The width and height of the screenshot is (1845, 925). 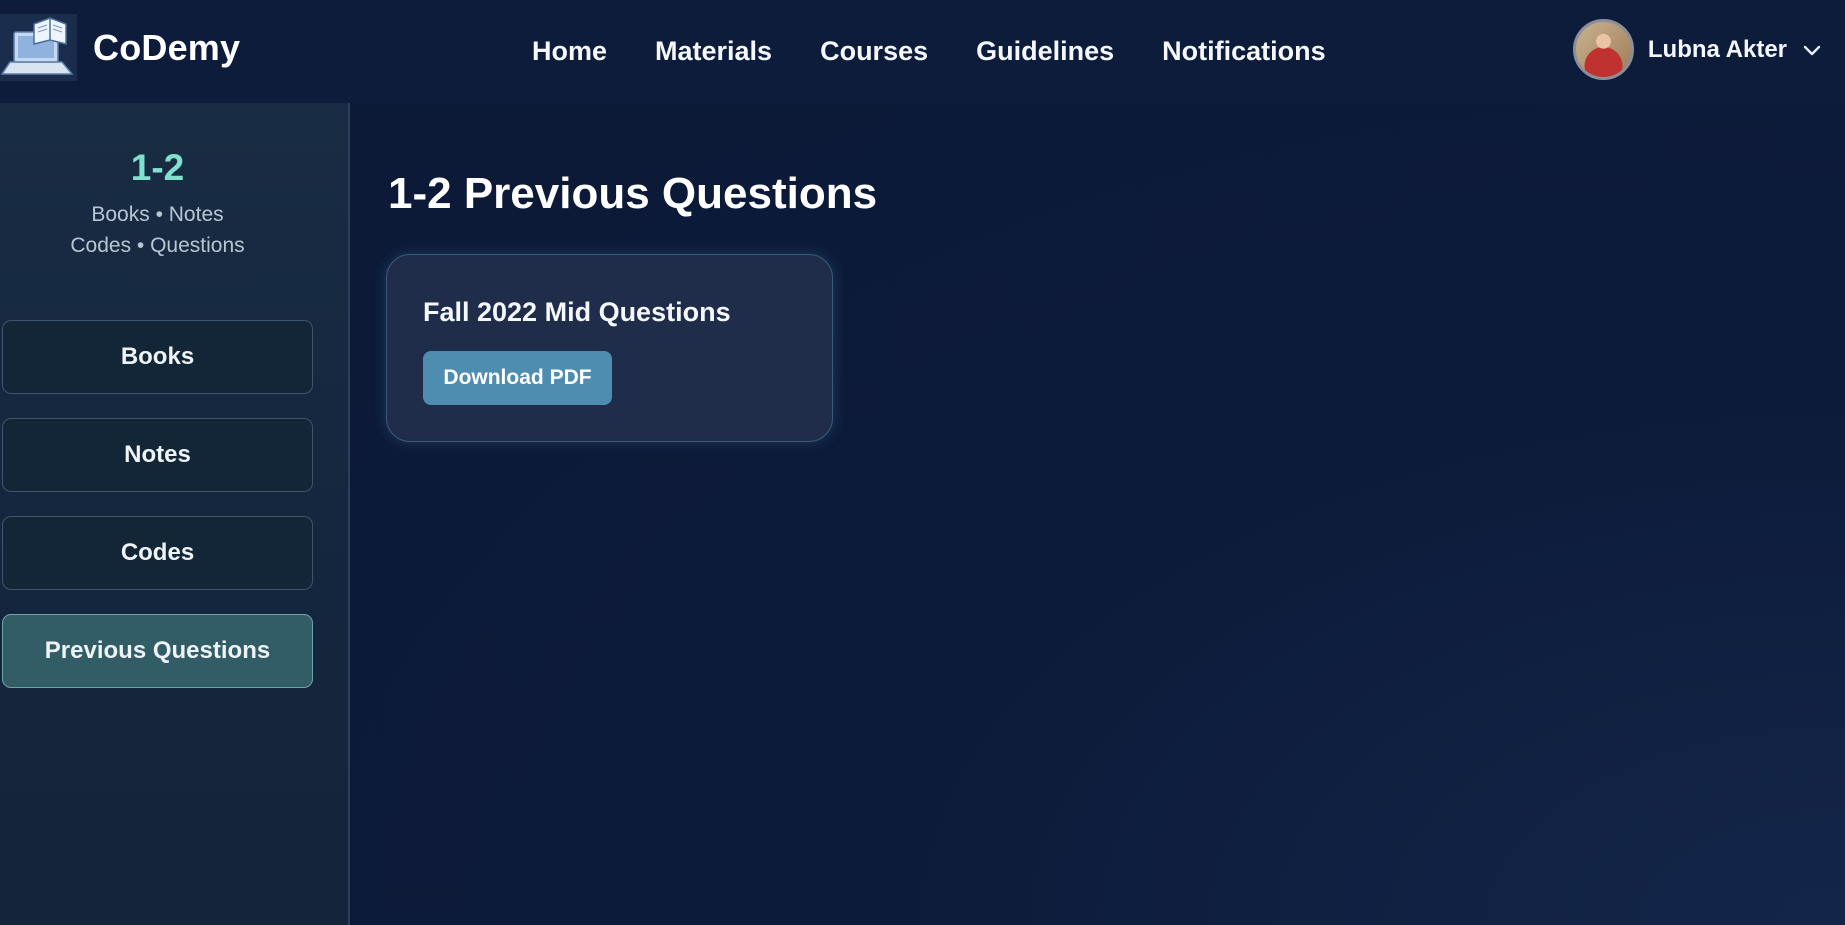 I want to click on sidebar-item-previous-questions: Previous Questions, so click(x=157, y=651).